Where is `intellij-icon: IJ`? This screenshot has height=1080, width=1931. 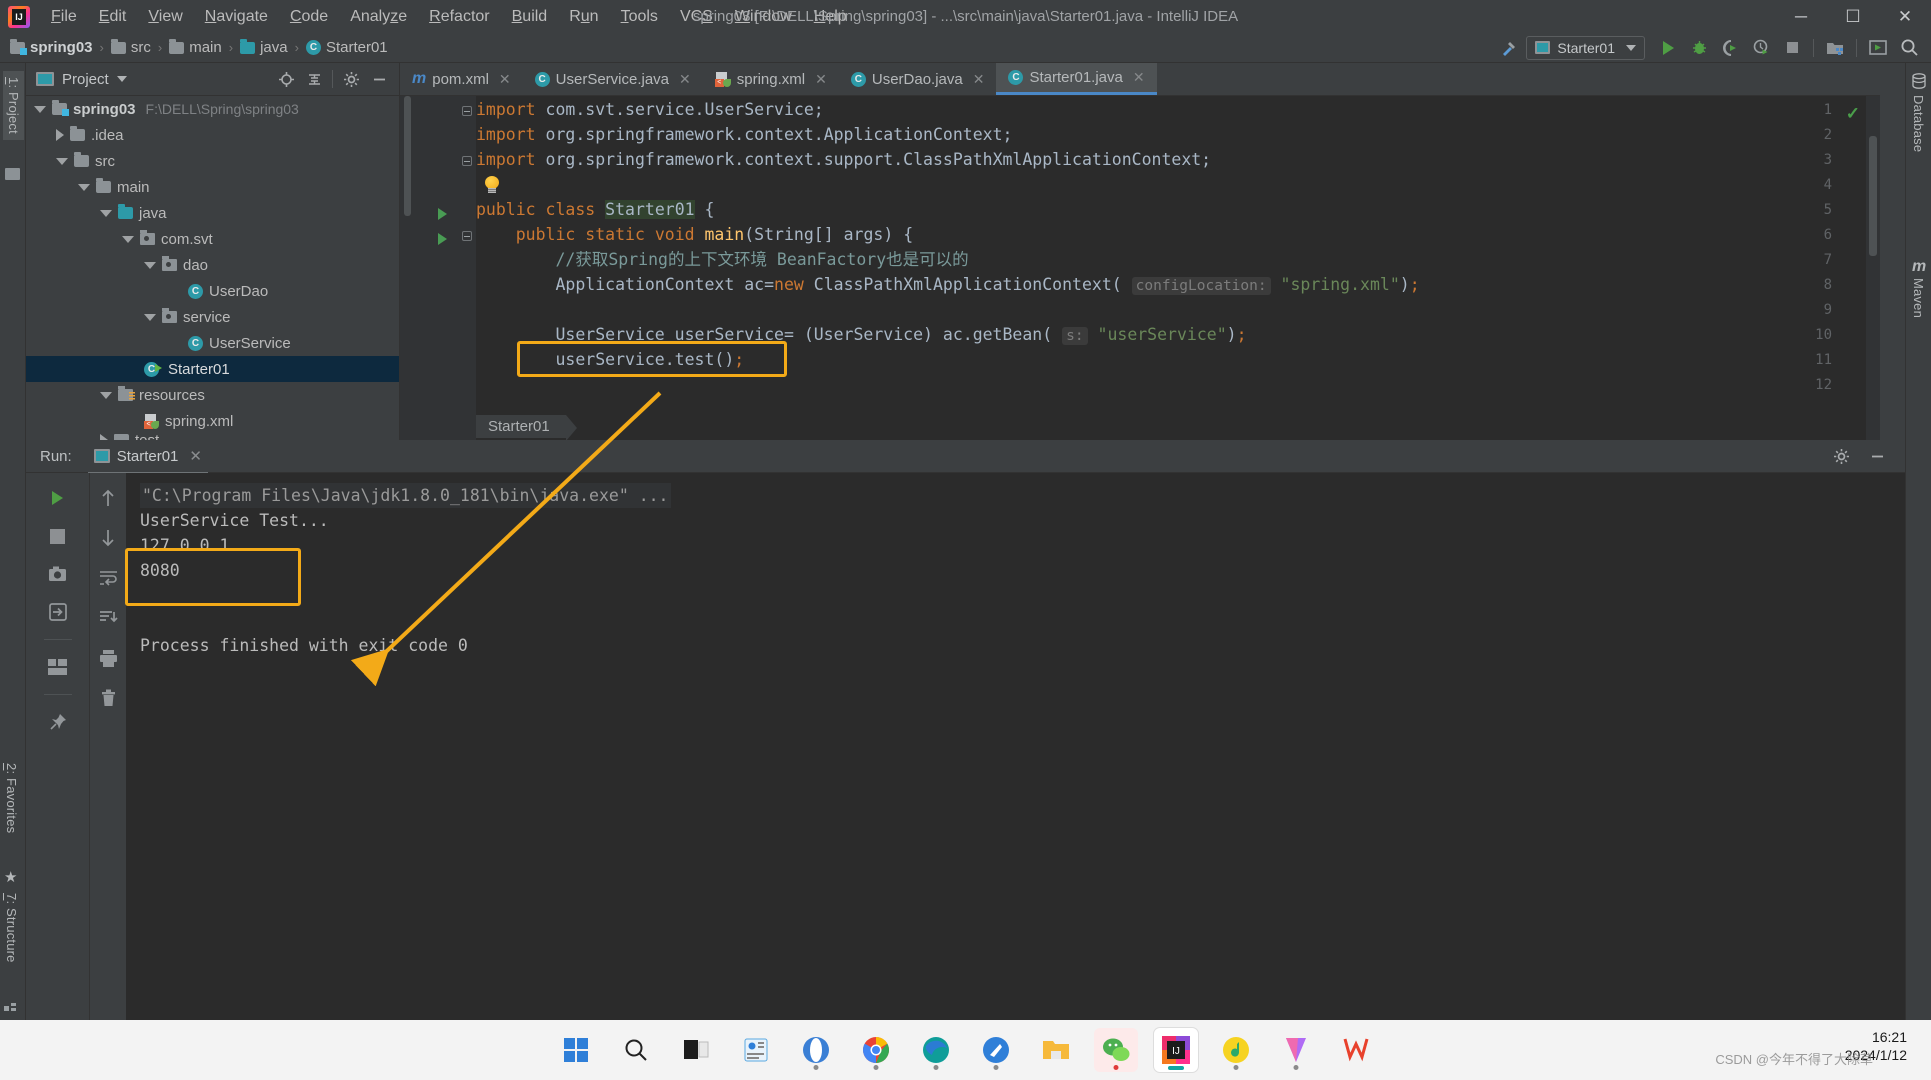 intellij-icon: IJ is located at coordinates (1175, 1050).